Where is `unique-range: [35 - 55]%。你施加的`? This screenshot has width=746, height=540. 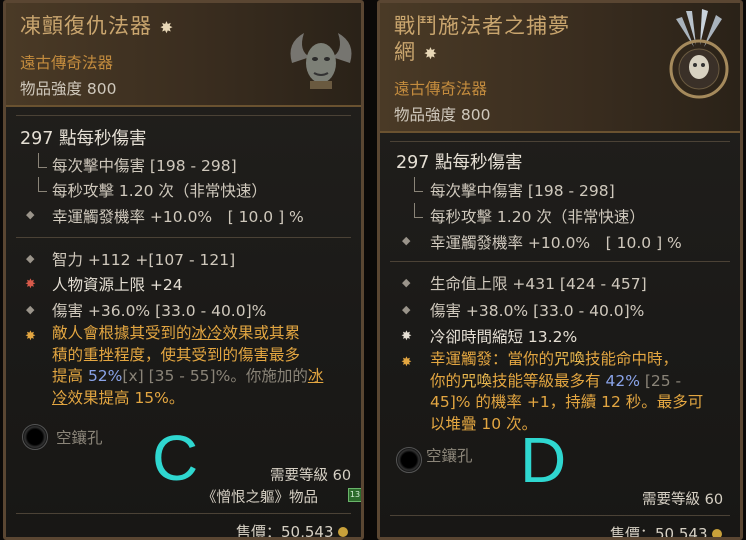 unique-range: [35 - 55]%。你施加的 is located at coordinates (225, 376).